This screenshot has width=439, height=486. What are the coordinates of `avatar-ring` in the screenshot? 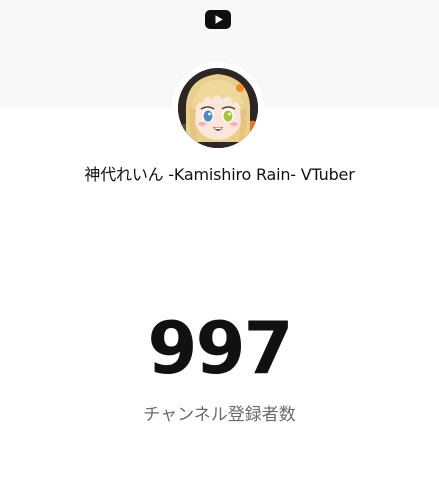 It's located at (218, 108).